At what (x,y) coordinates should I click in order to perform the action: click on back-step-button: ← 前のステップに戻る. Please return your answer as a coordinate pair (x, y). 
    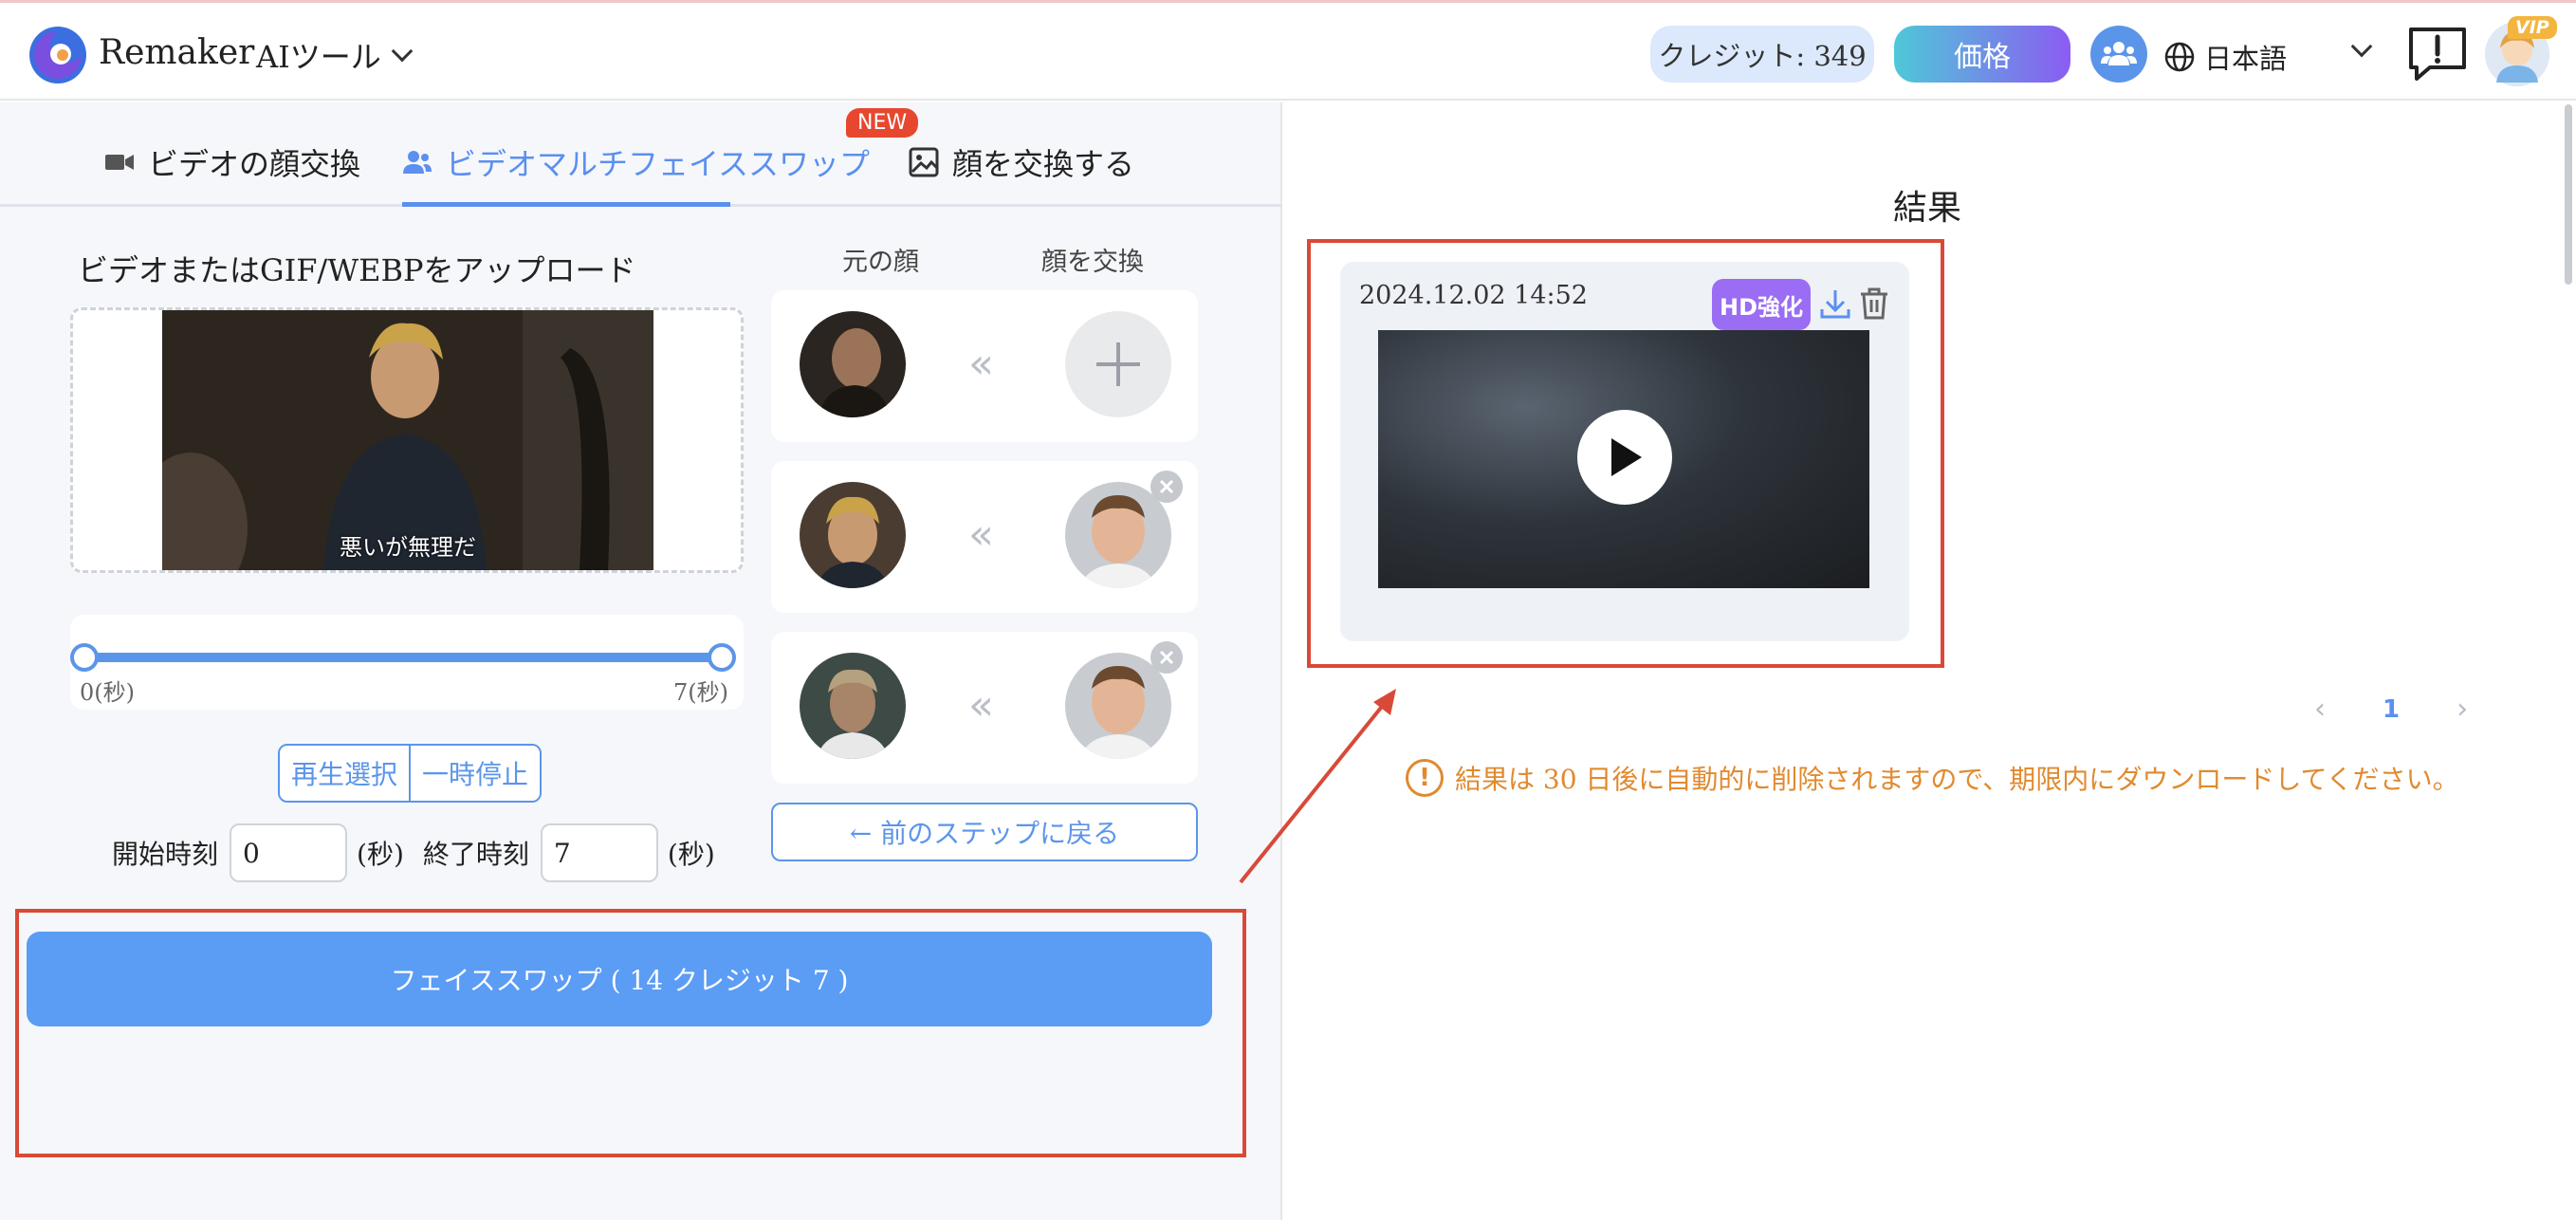
    Looking at the image, I should click on (984, 832).